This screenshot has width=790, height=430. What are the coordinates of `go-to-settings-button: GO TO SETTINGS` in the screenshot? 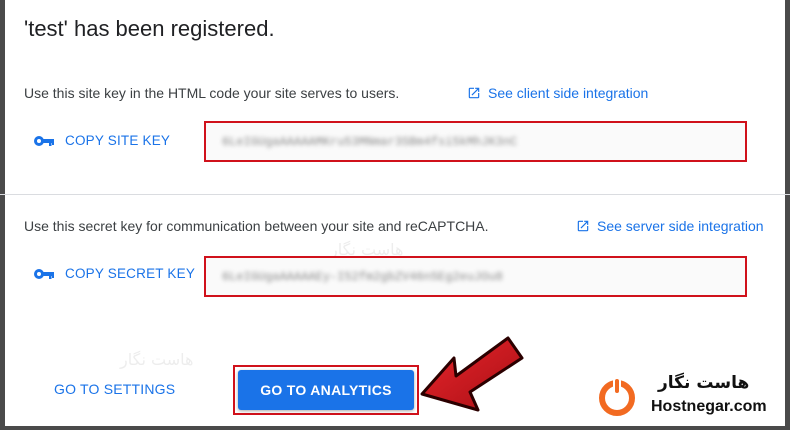 It's located at (114, 389).